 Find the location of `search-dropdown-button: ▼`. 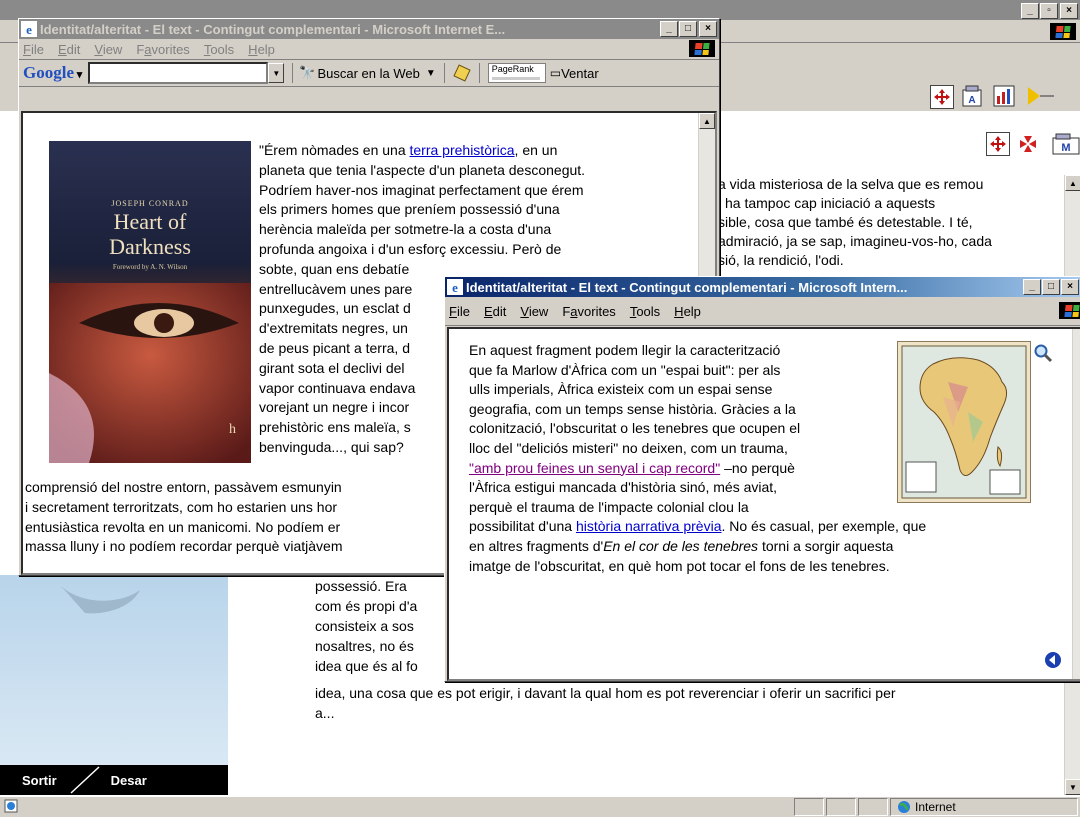

search-dropdown-button: ▼ is located at coordinates (276, 73).